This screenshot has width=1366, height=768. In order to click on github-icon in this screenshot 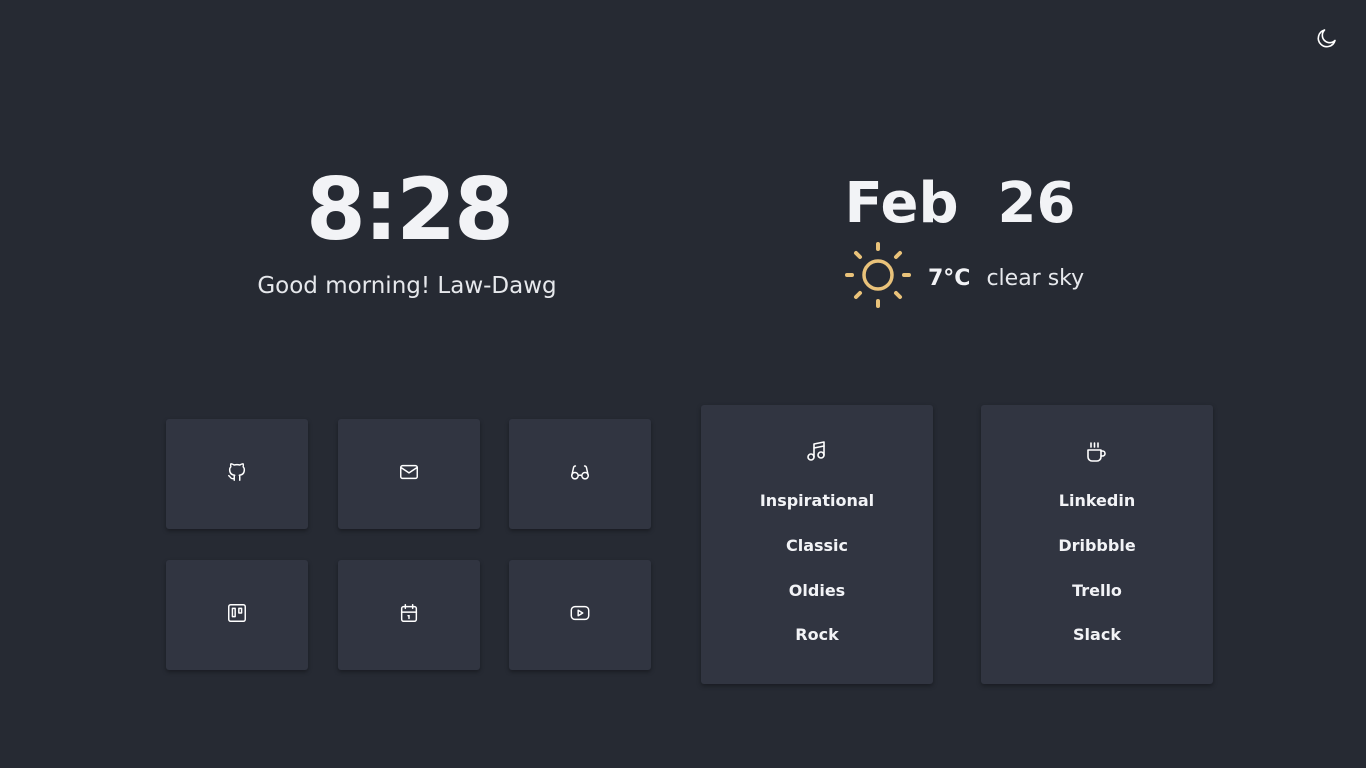, I will do `click(237, 474)`.